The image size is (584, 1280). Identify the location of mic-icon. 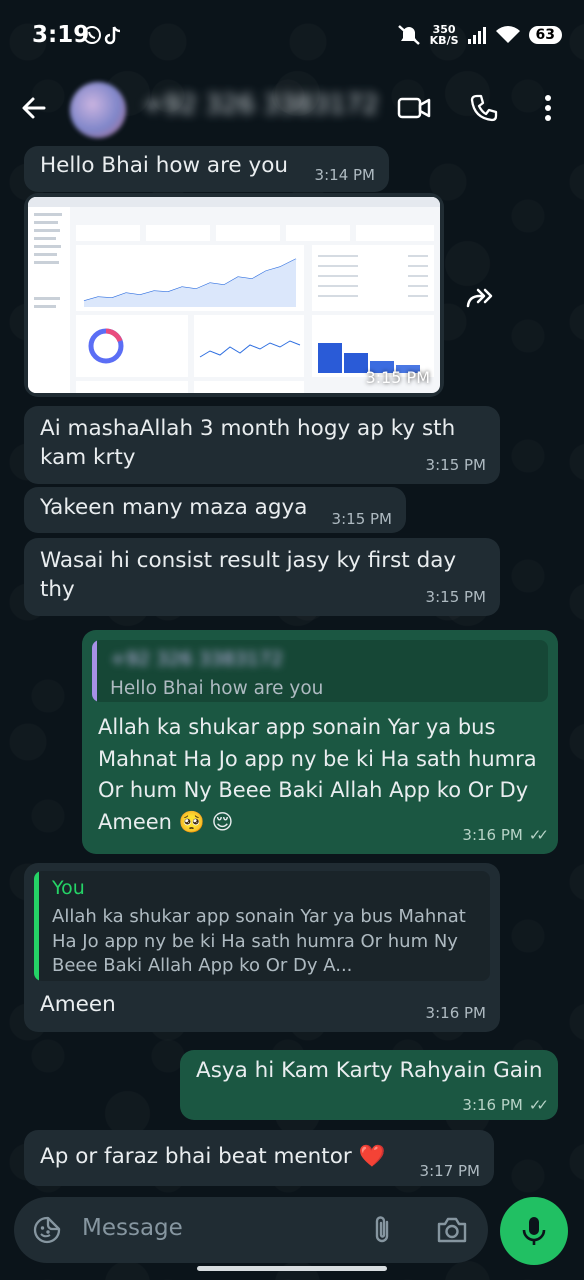
(534, 1231).